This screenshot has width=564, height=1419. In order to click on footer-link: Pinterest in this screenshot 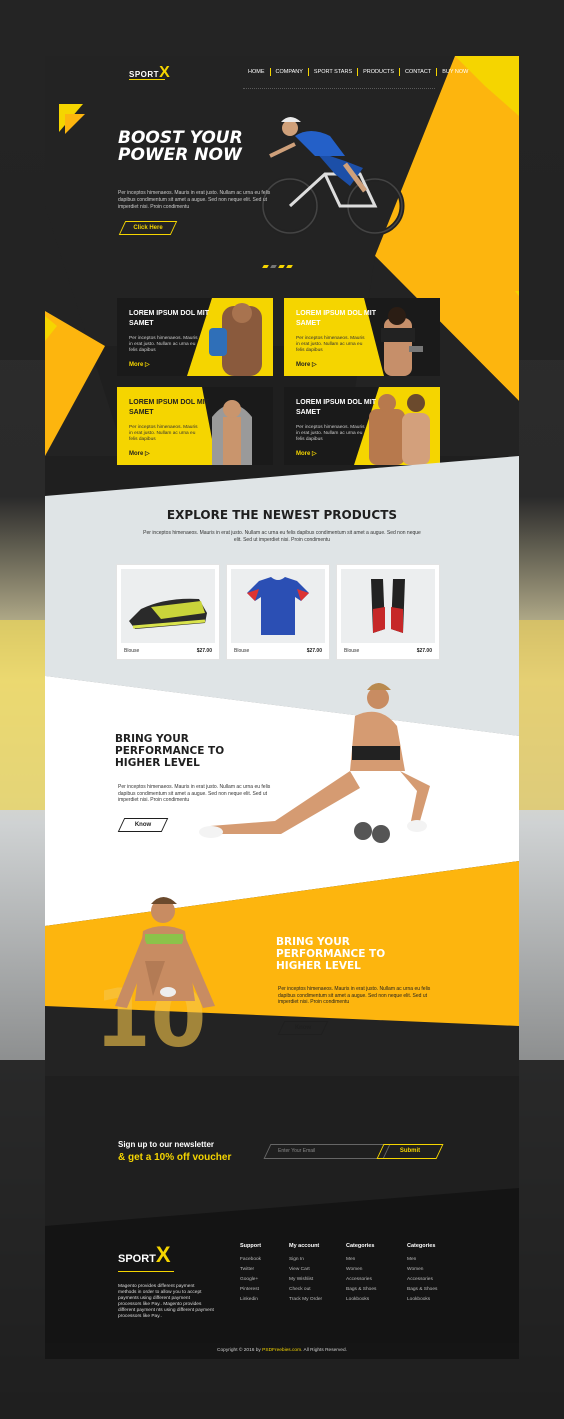, I will do `click(250, 1290)`.